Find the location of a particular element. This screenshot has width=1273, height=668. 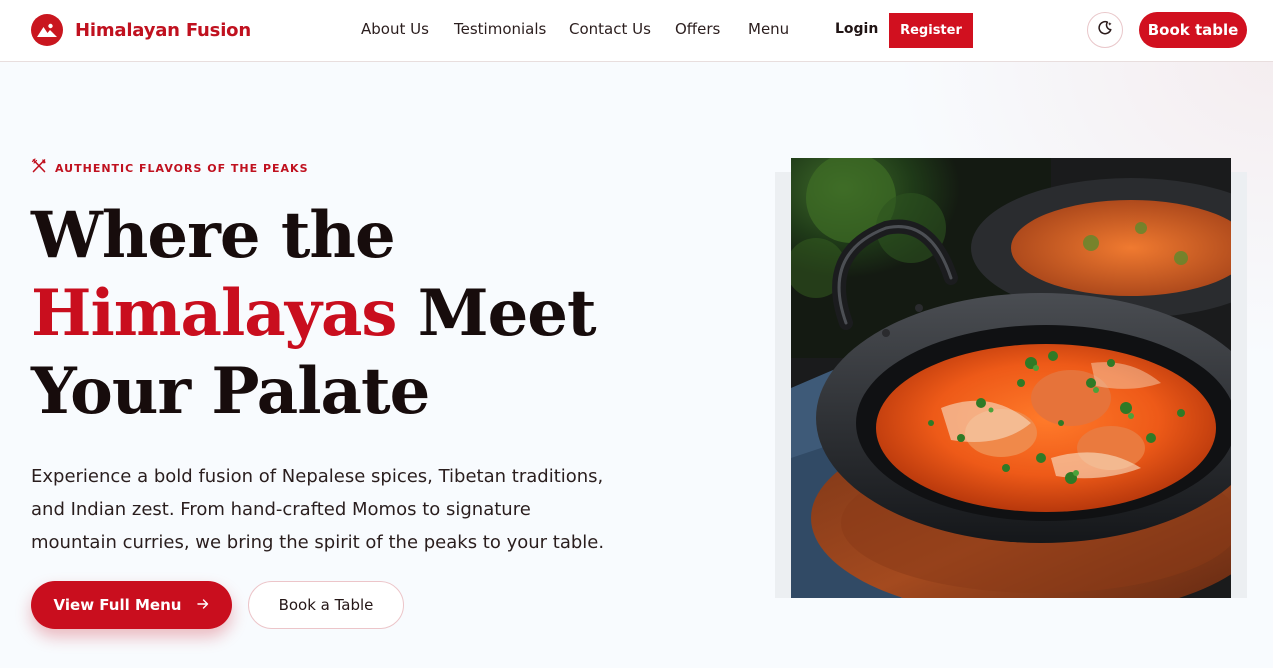

theme-toggle-button is located at coordinates (1105, 30).